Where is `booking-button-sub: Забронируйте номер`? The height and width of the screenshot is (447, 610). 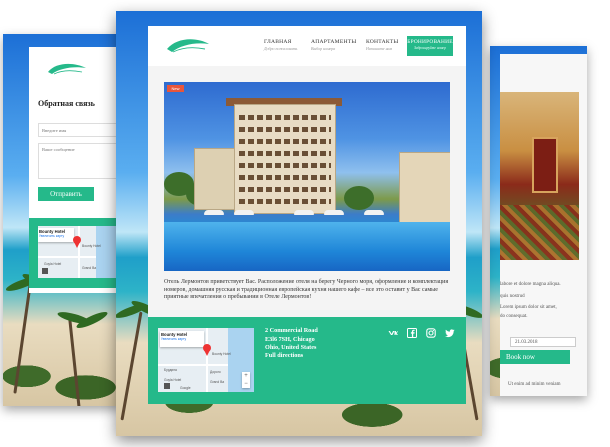 booking-button-sub: Забронируйте номер is located at coordinates (430, 48).